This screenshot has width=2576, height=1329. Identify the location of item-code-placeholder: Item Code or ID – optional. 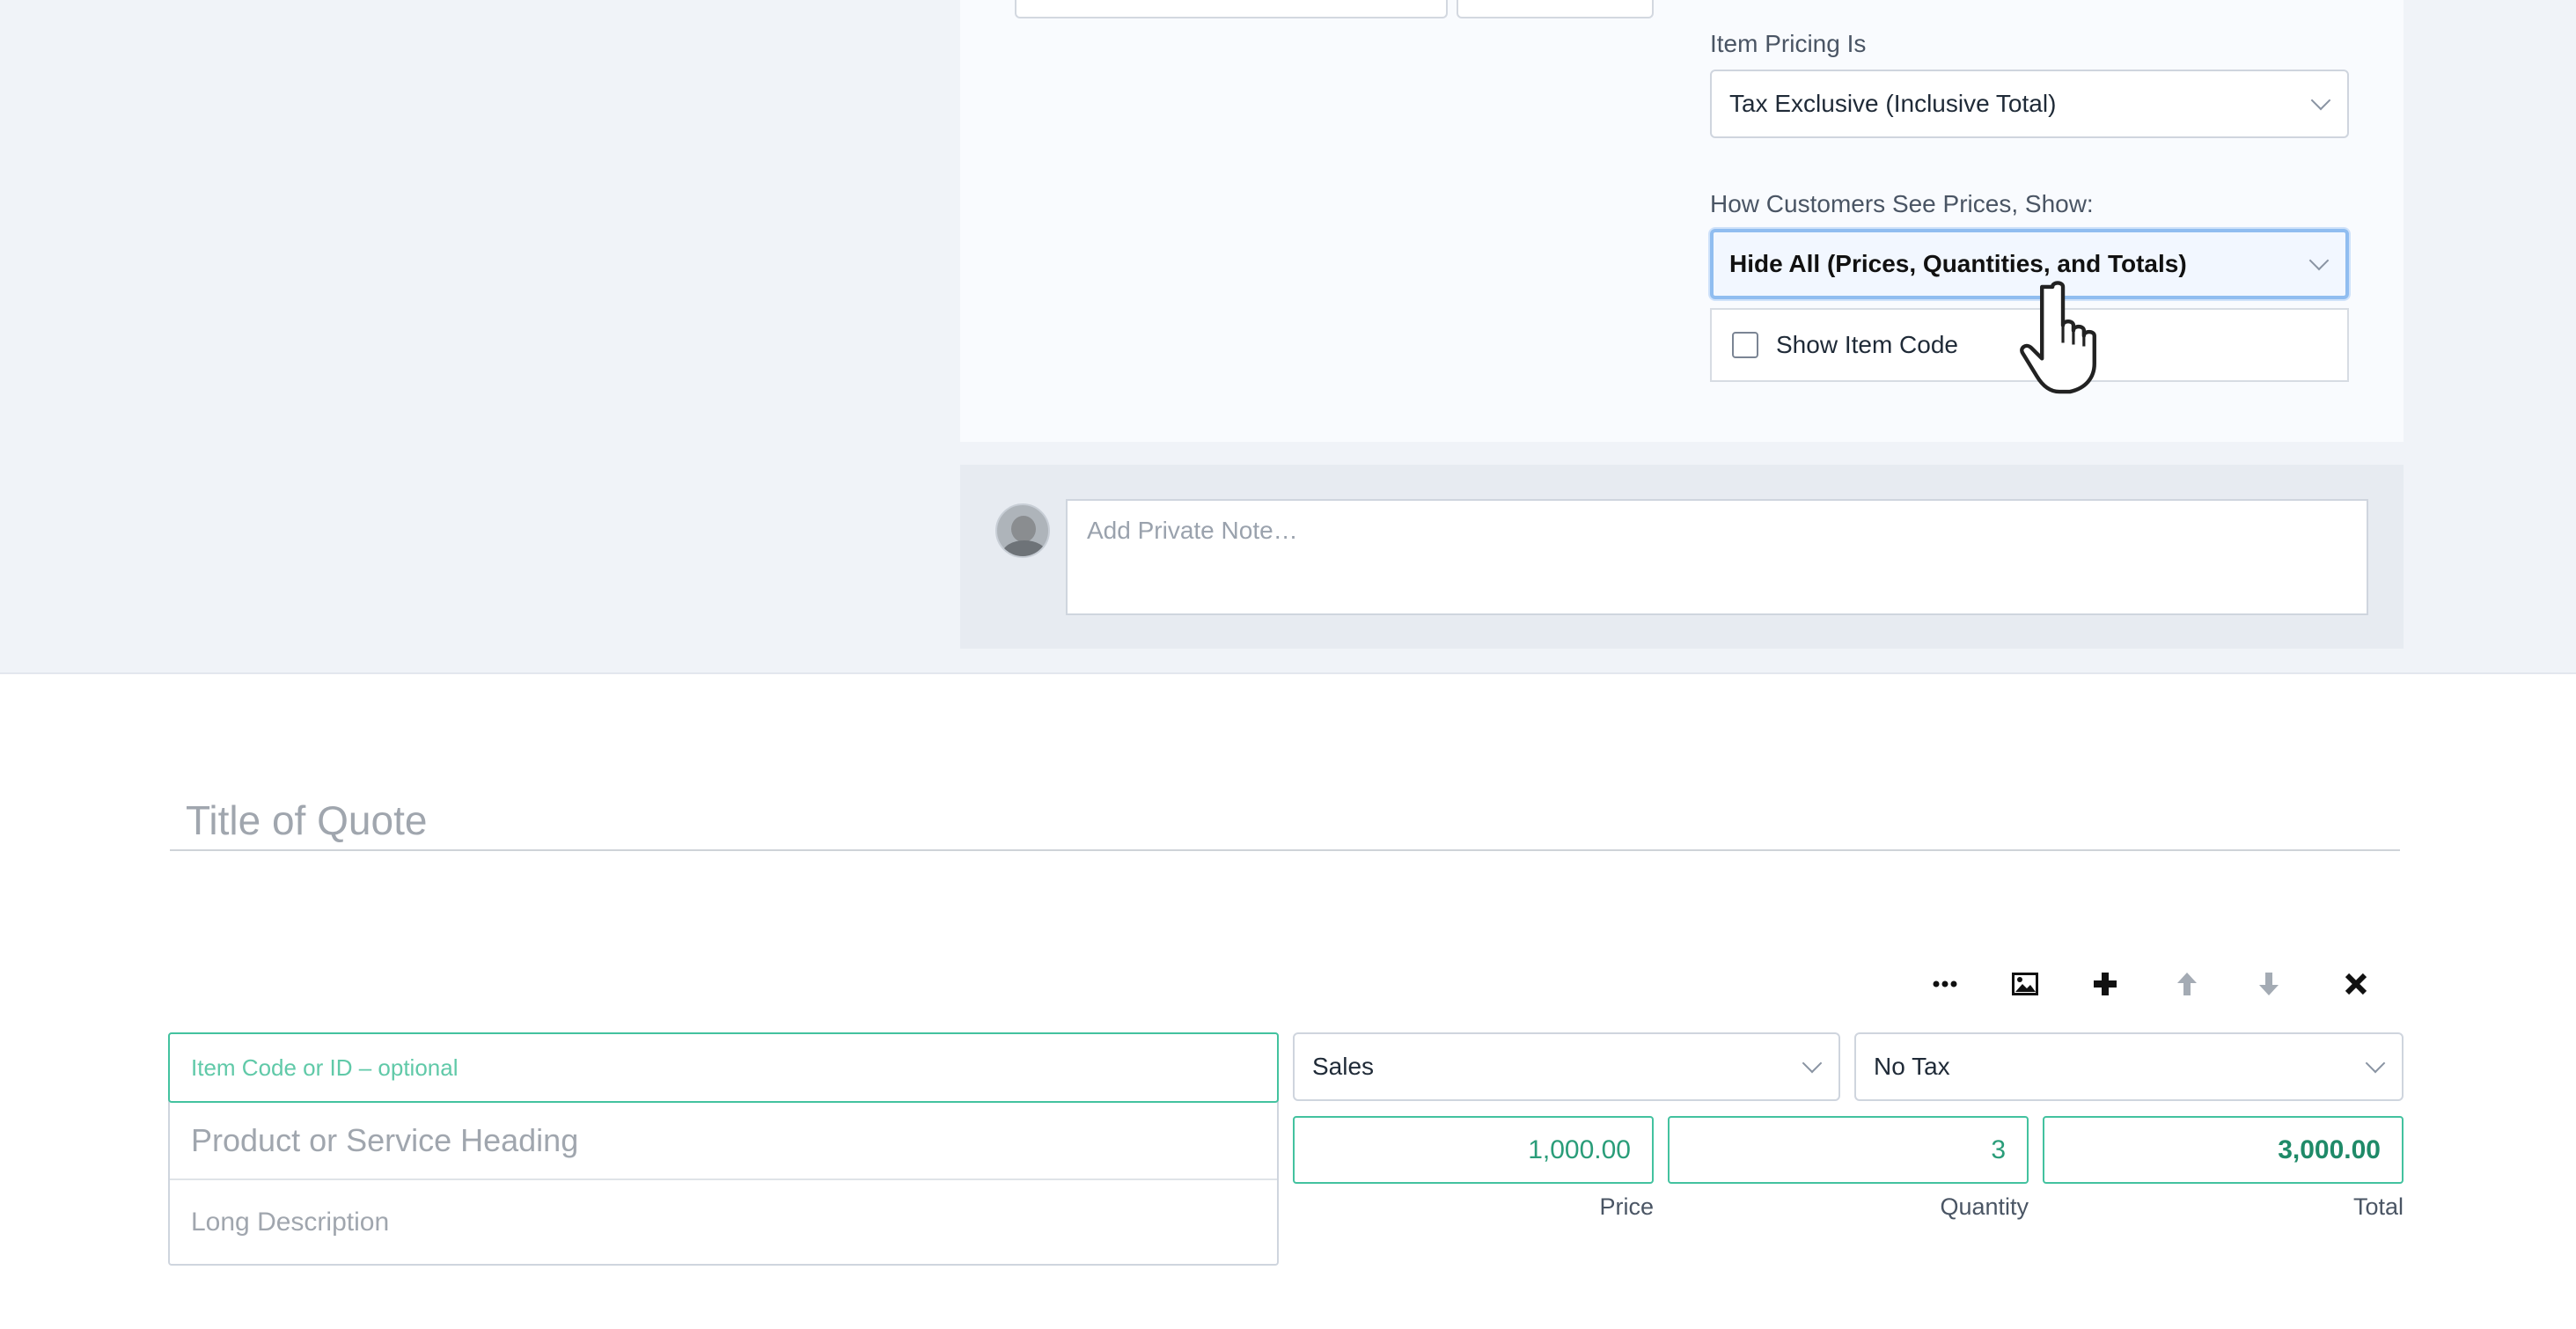
(325, 1067).